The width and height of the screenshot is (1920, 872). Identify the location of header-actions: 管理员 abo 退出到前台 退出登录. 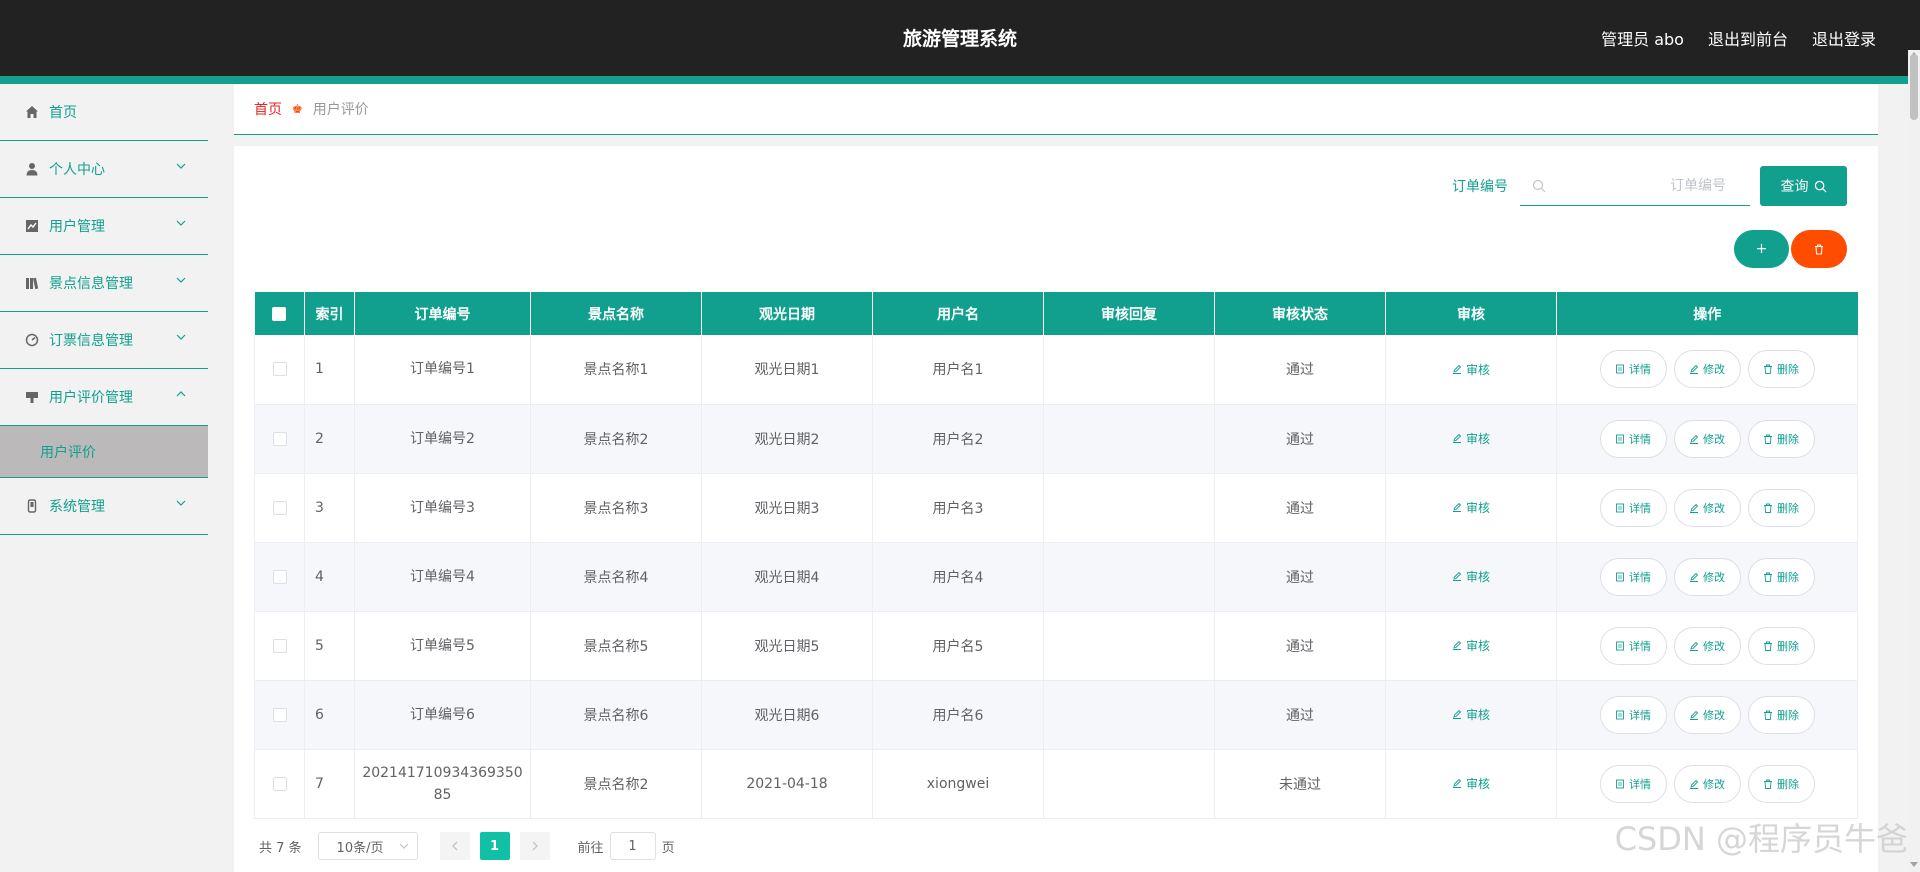
(1738, 38).